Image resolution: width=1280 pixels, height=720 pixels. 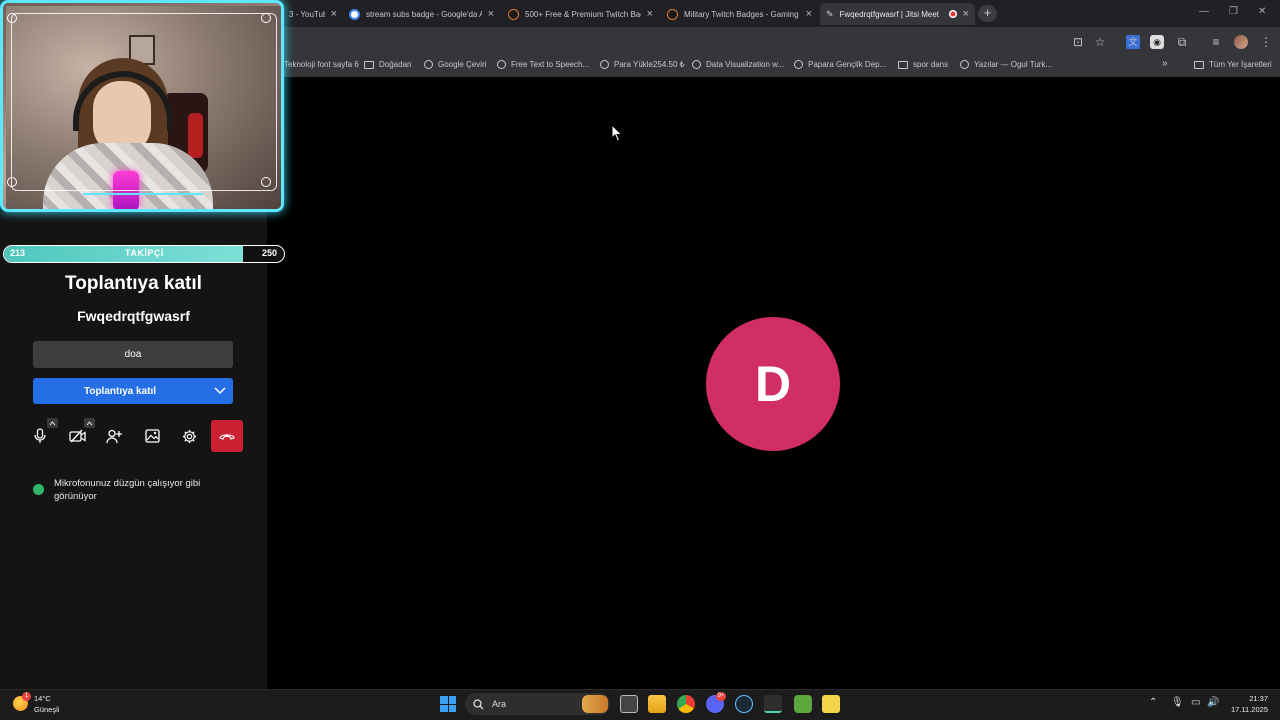 I want to click on bookmark-label: Para Yükle254.50 ₺, so click(x=649, y=64).